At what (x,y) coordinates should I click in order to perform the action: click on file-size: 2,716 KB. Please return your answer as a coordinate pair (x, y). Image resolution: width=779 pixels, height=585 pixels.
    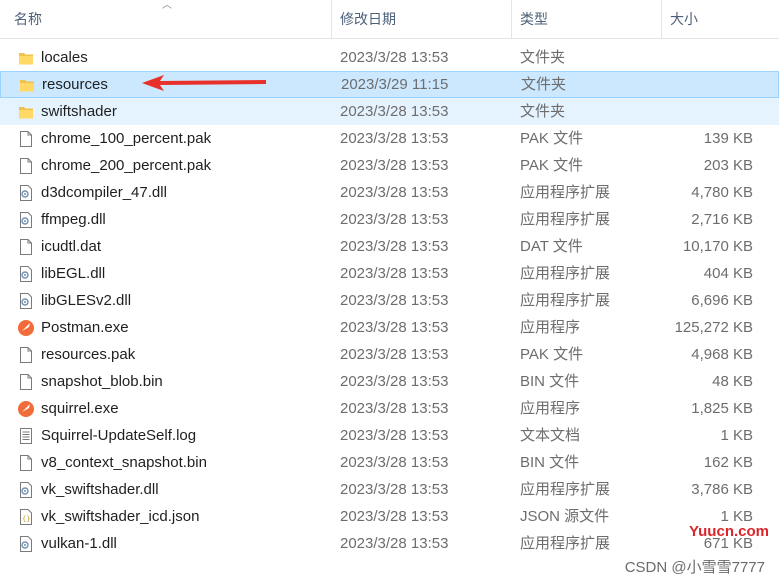
    Looking at the image, I should click on (722, 219).